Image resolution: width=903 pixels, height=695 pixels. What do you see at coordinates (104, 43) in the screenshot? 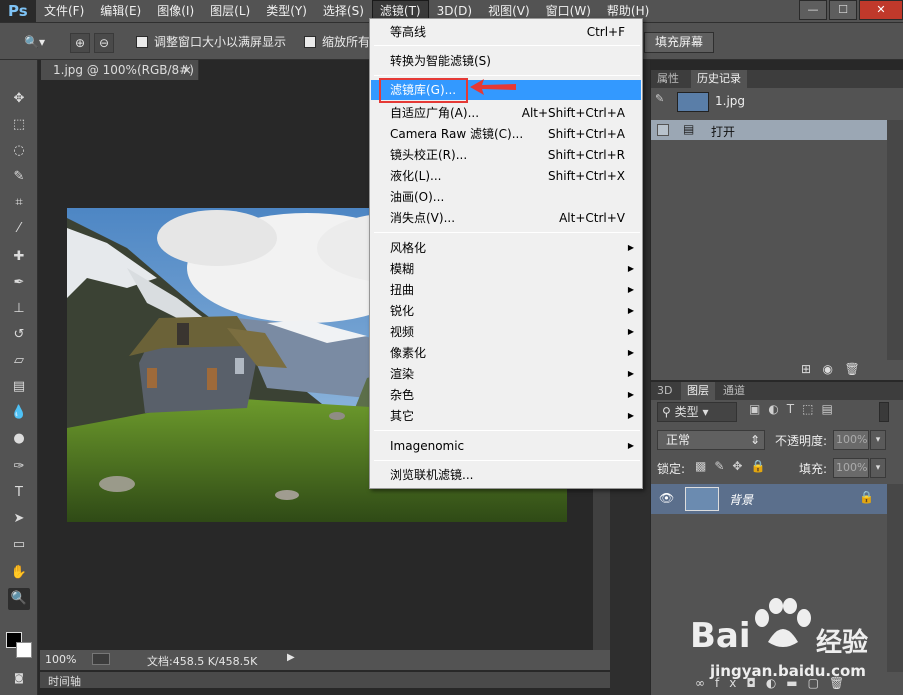
I see `zoom-out-icon: ⊖` at bounding box center [104, 43].